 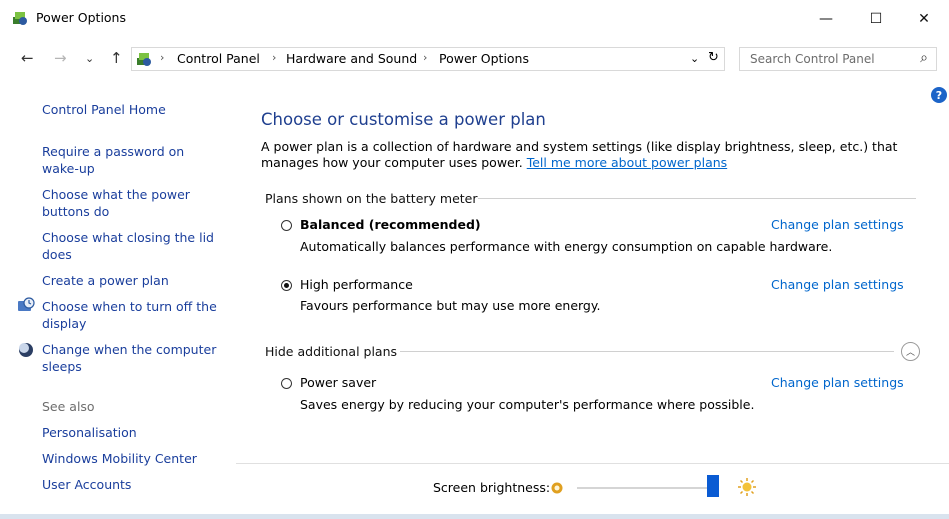 What do you see at coordinates (492, 487) in the screenshot?
I see `screen-brightness-label: Screen brightness:` at bounding box center [492, 487].